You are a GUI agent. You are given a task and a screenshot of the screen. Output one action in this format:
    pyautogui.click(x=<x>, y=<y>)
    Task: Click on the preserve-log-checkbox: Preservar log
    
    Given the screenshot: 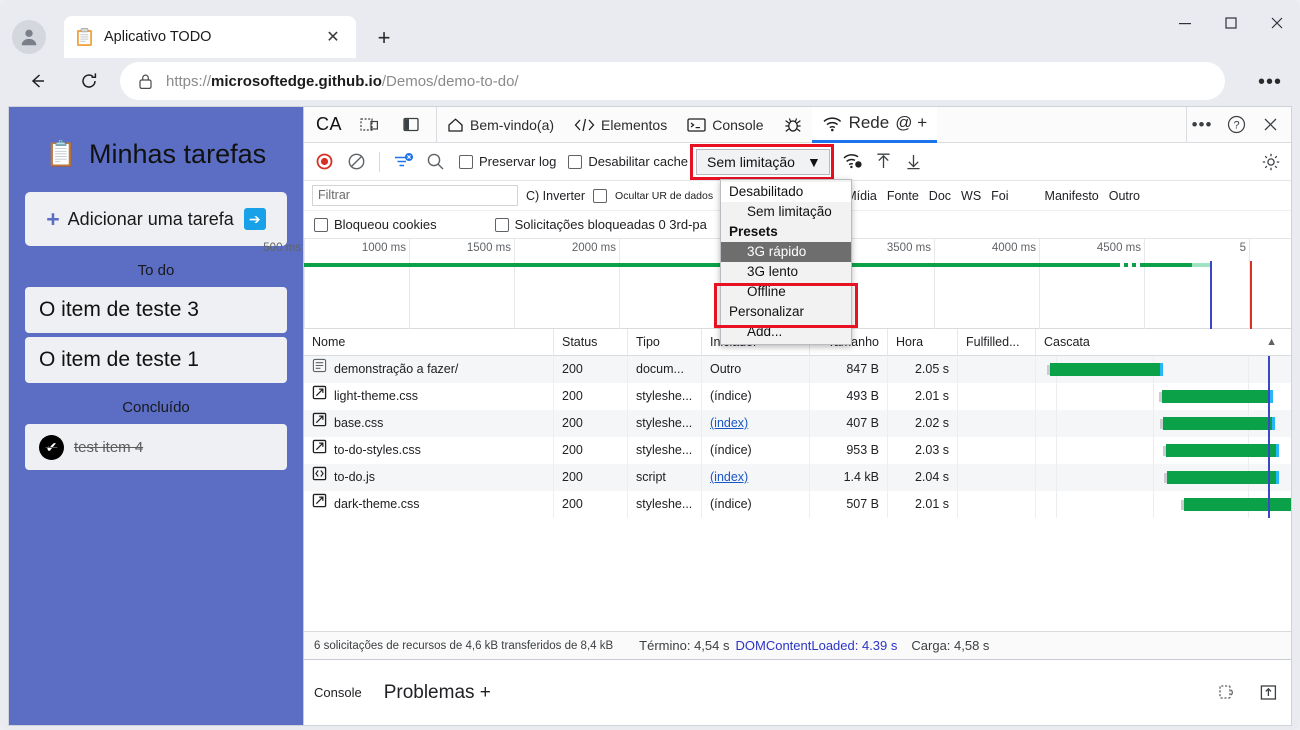 What is the action you would take?
    pyautogui.click(x=507, y=161)
    